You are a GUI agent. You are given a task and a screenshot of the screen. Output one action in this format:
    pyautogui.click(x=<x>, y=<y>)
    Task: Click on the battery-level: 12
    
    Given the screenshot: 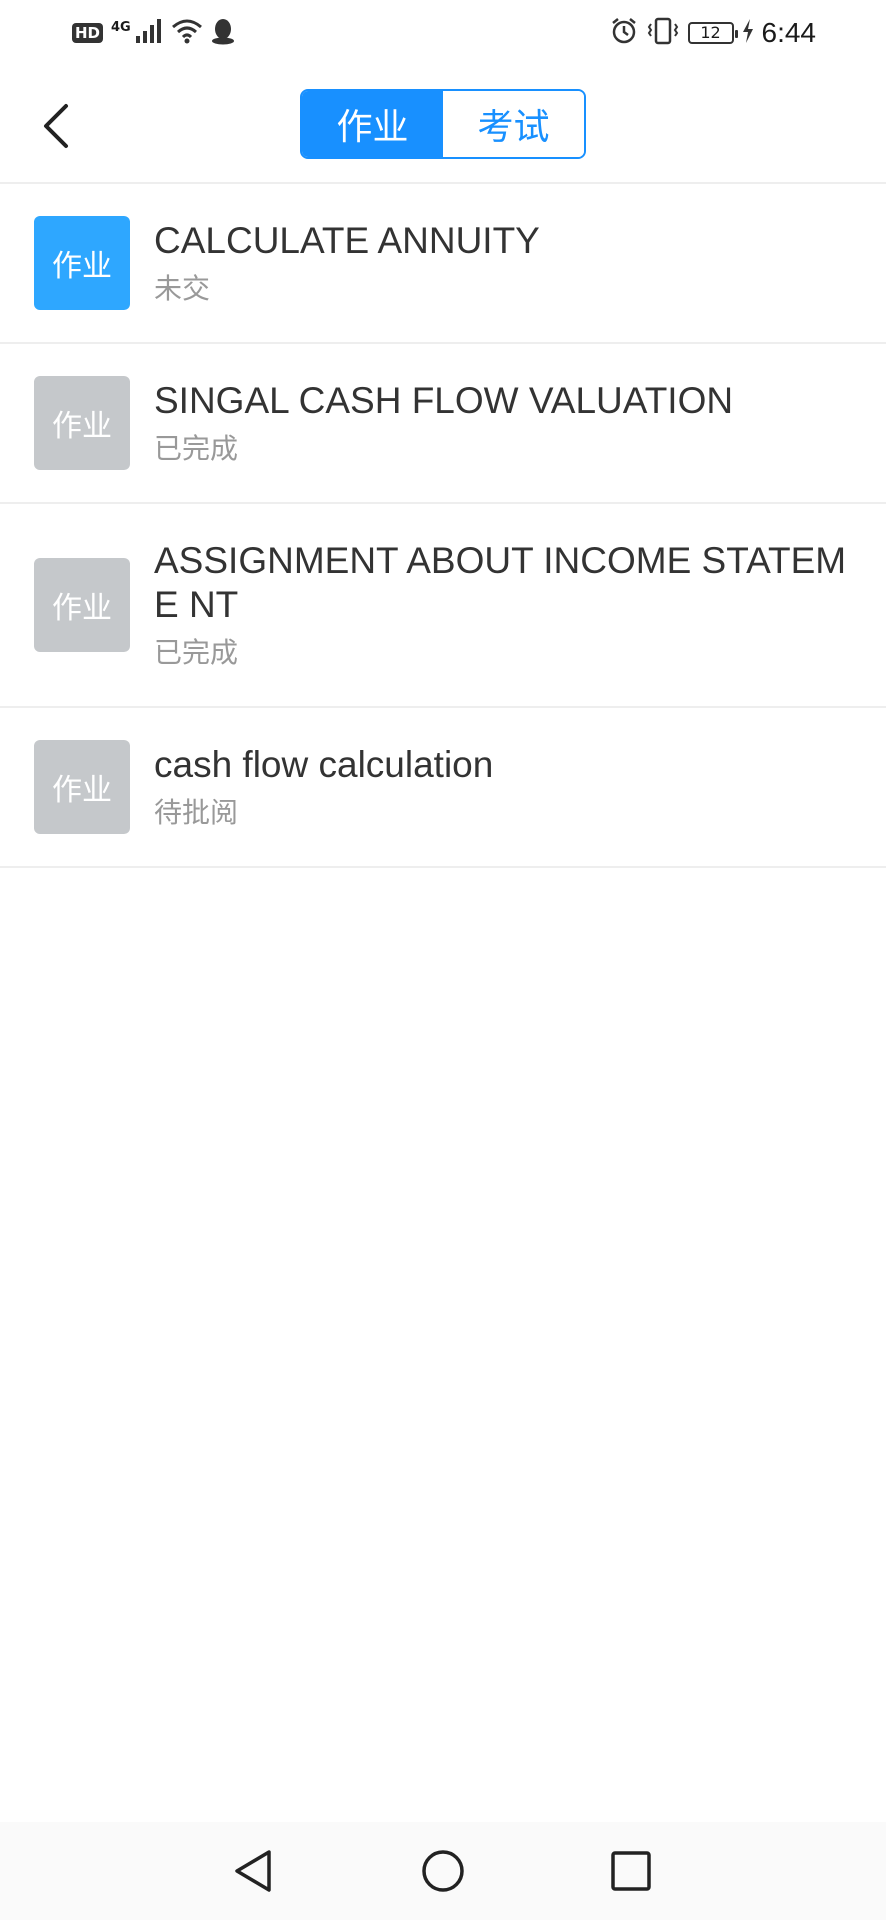 What is the action you would take?
    pyautogui.click(x=710, y=32)
    